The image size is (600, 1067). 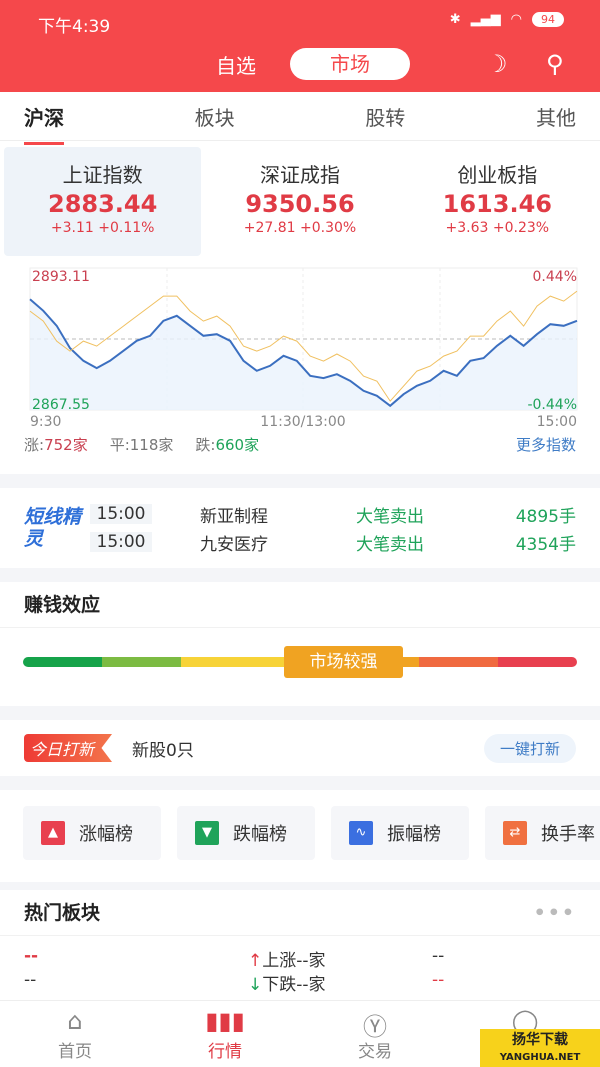 What do you see at coordinates (102, 175) in the screenshot?
I see `index-name: 上证指数` at bounding box center [102, 175].